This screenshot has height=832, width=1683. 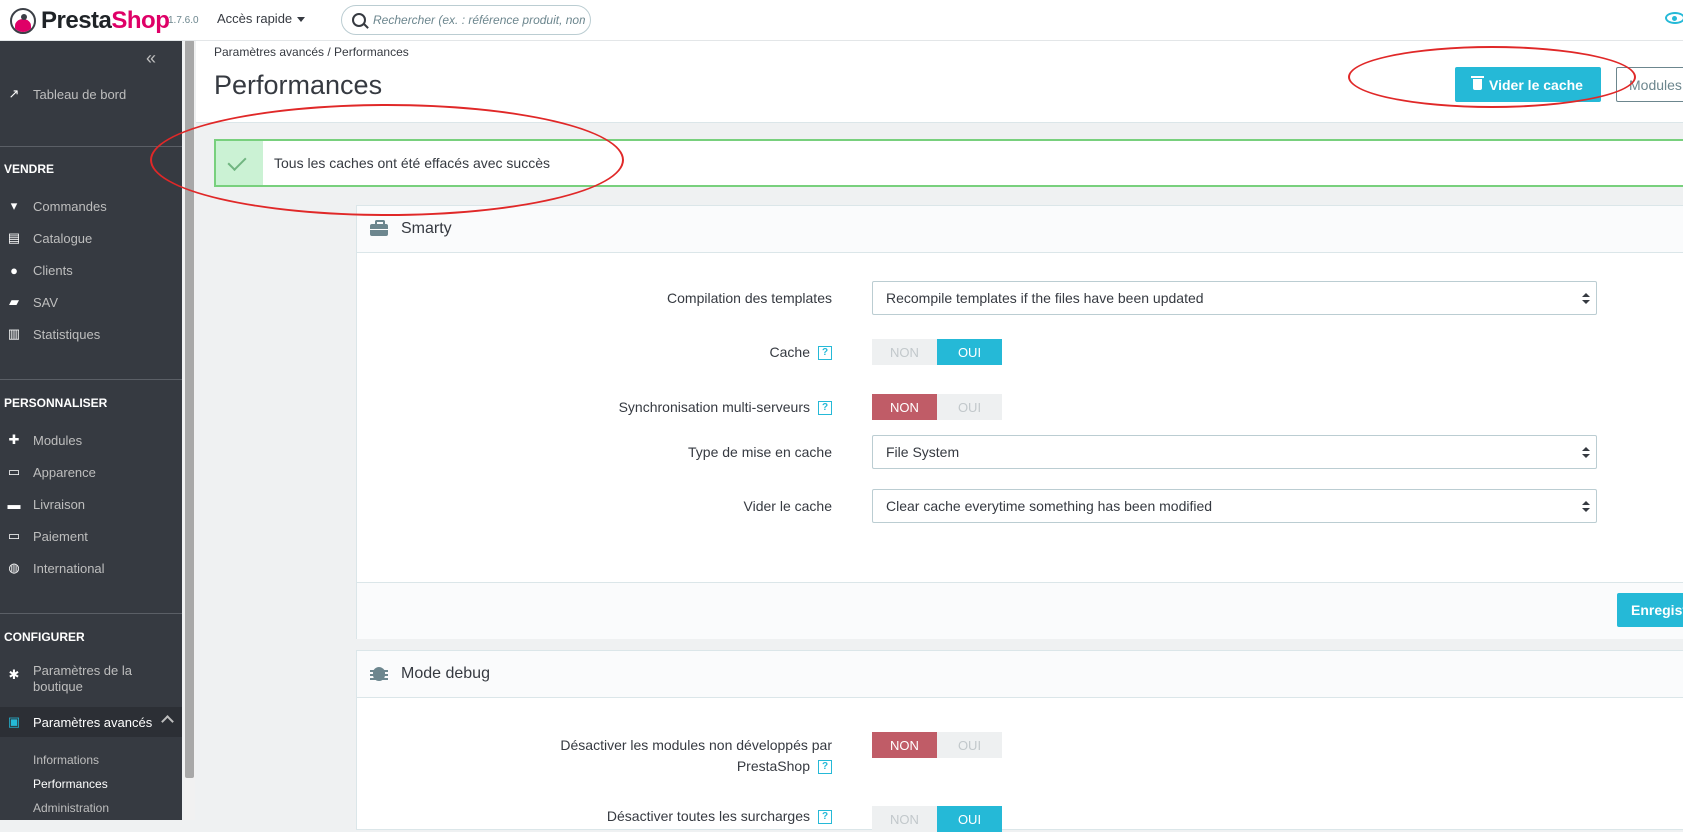 What do you see at coordinates (58, 440) in the screenshot?
I see `sidebar-item-label: Modules` at bounding box center [58, 440].